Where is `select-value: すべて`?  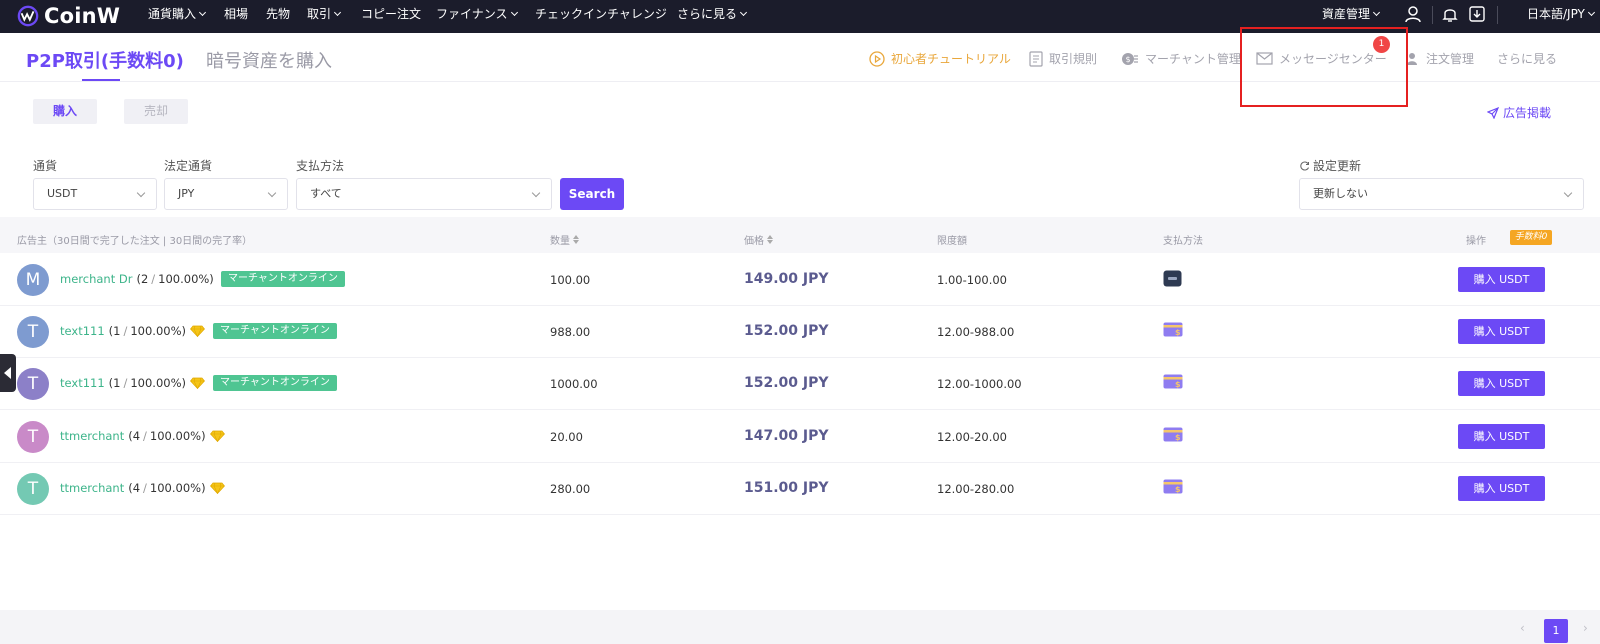
select-value: すべて is located at coordinates (326, 193).